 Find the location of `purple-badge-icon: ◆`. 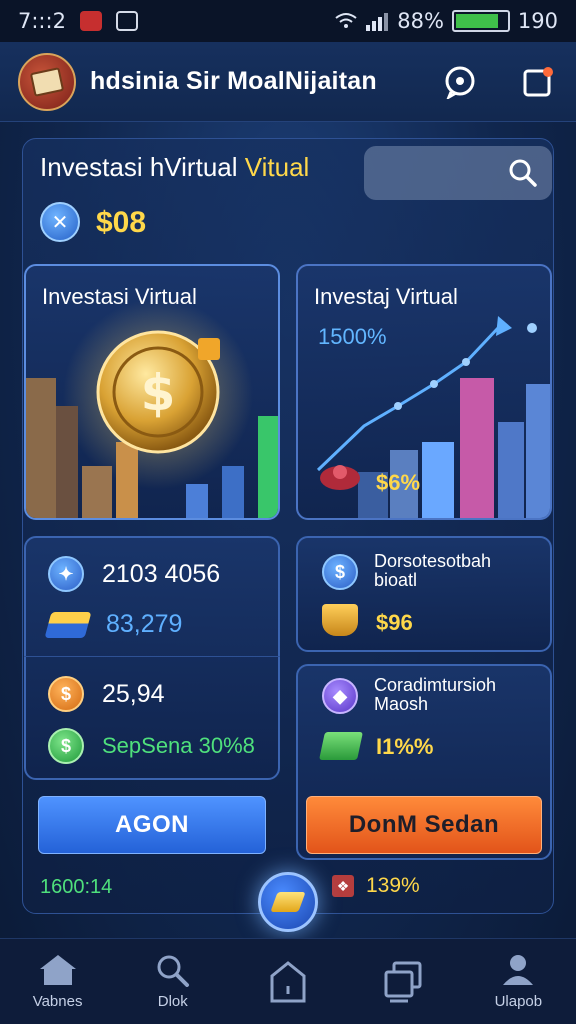

purple-badge-icon: ◆ is located at coordinates (340, 696).